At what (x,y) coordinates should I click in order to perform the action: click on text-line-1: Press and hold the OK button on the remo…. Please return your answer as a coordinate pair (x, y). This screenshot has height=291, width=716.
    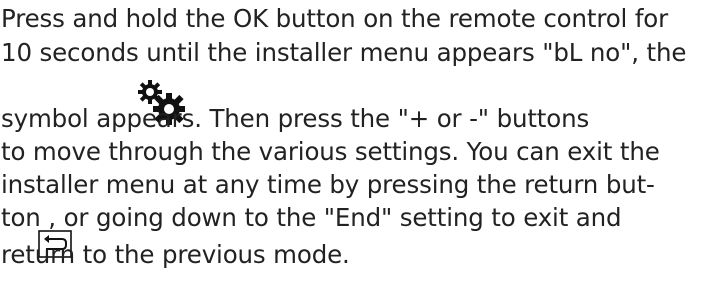
    Looking at the image, I should click on (335, 18).